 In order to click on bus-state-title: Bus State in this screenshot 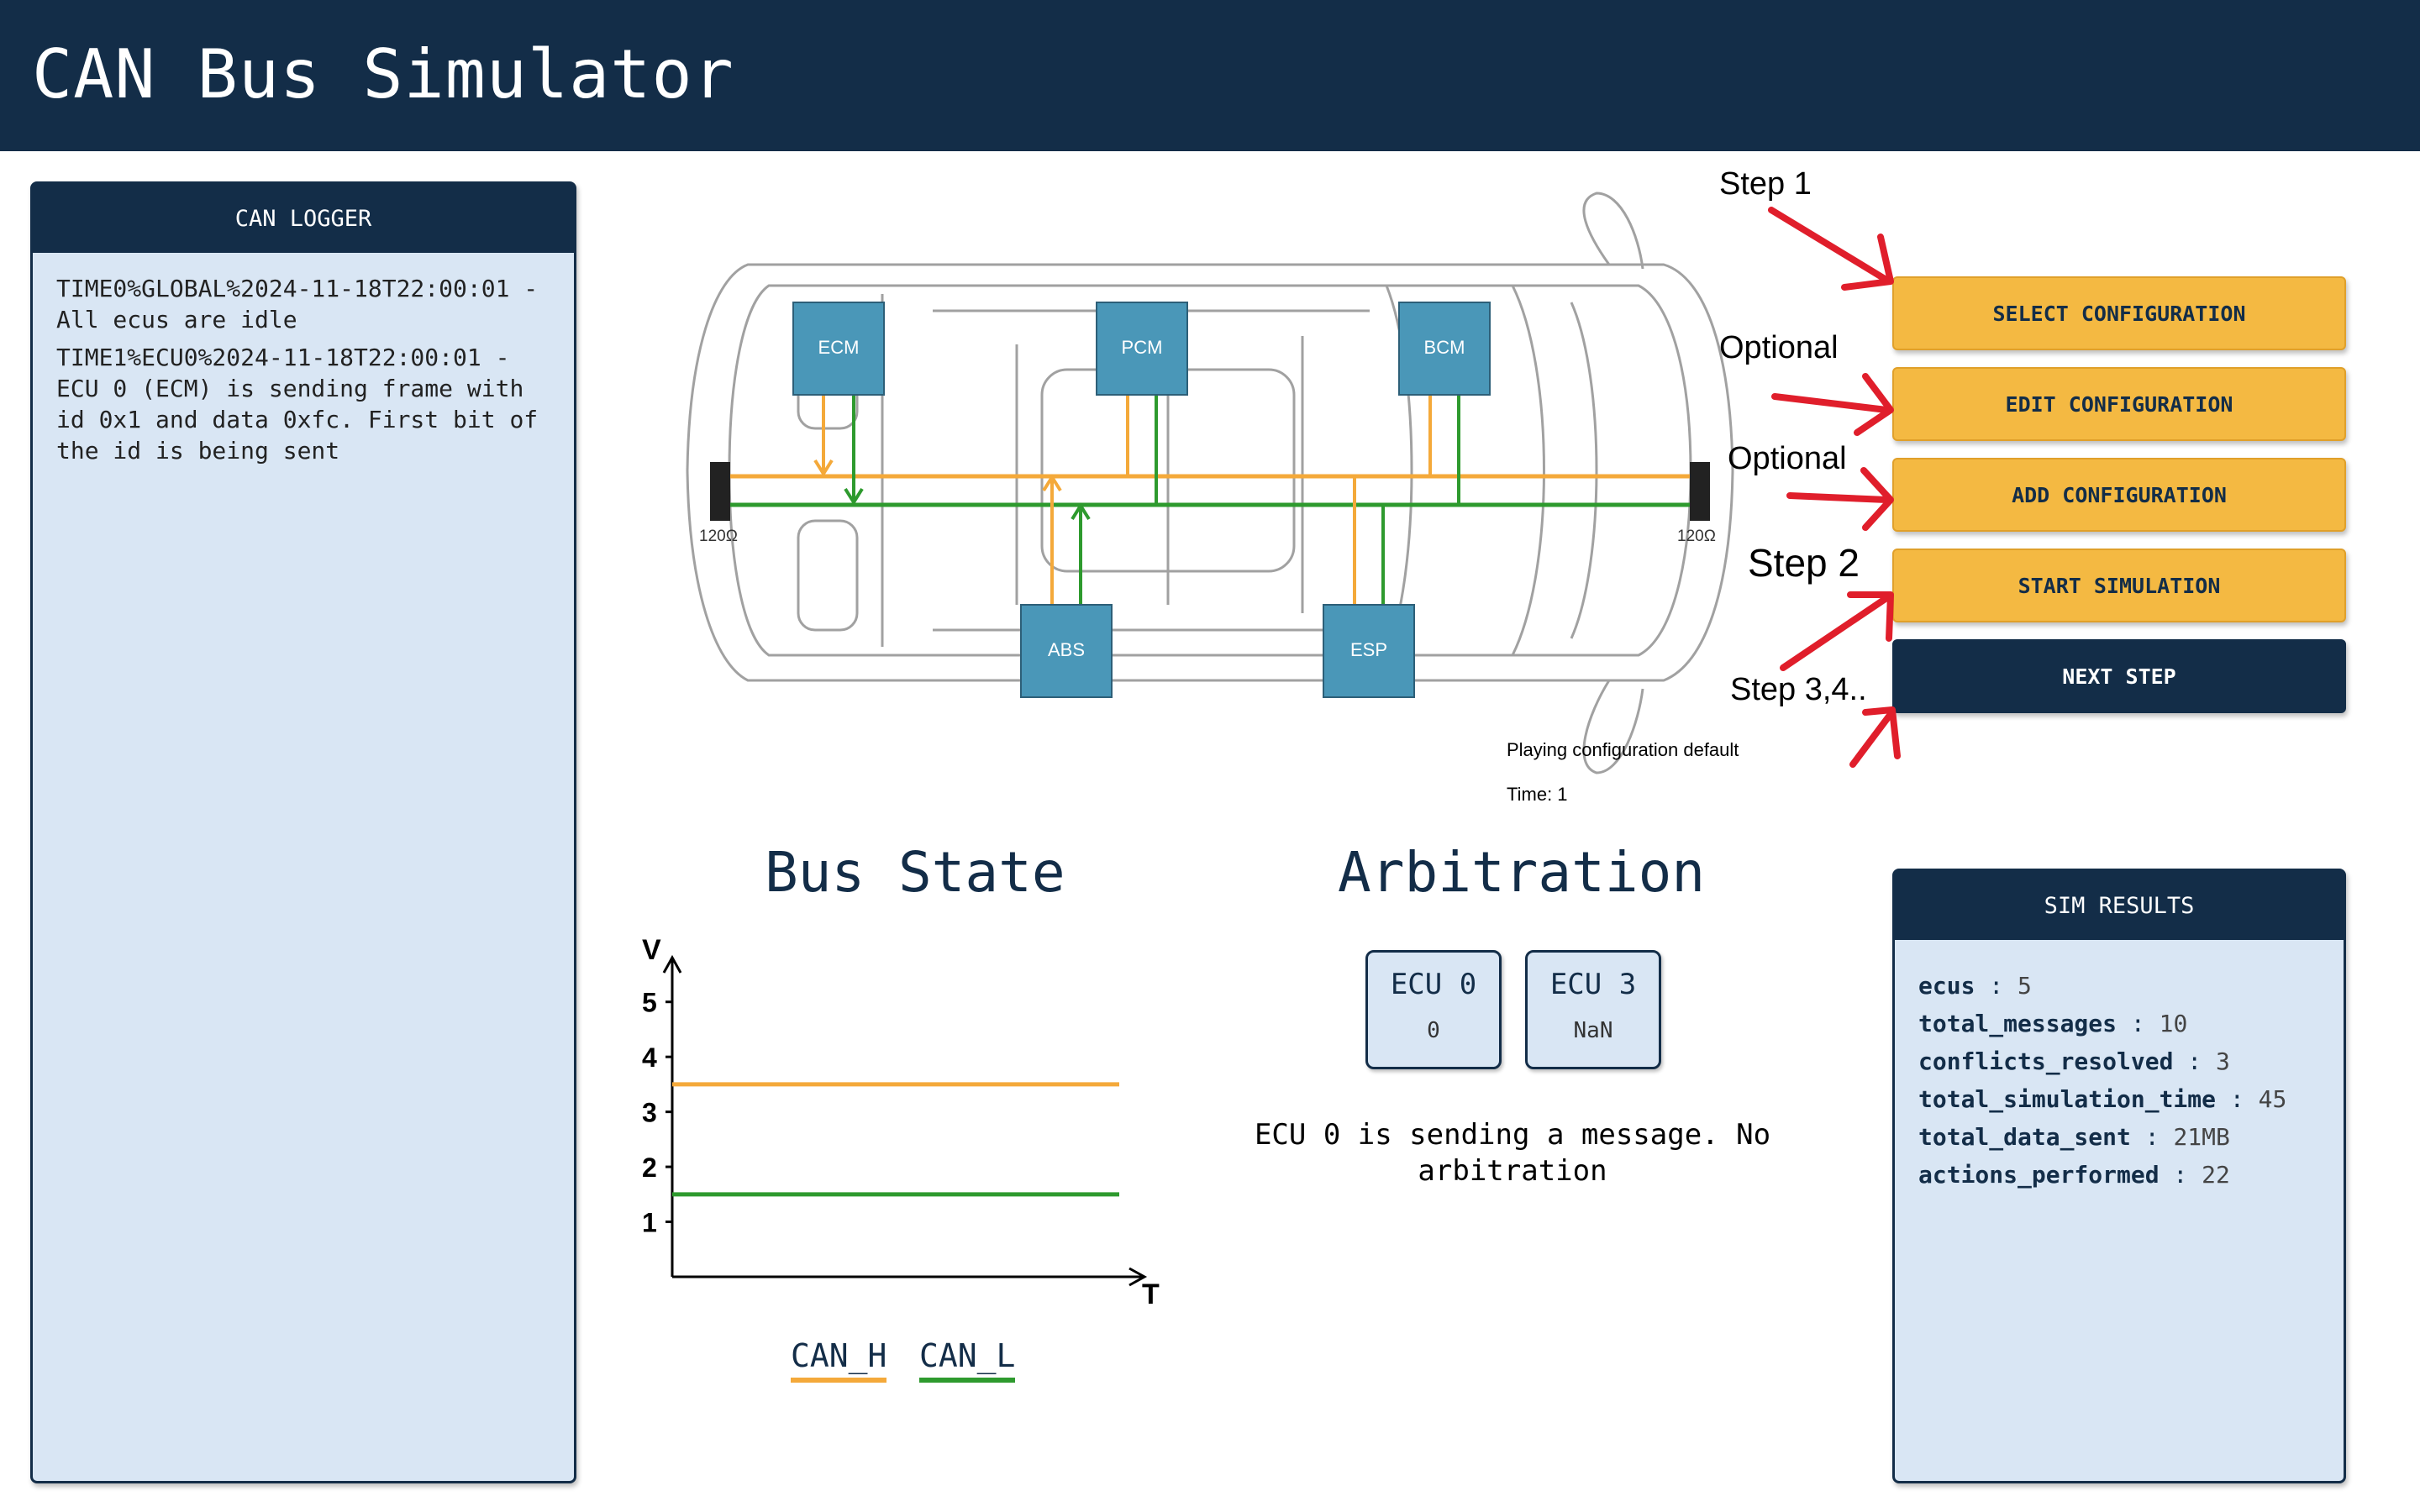, I will do `click(915, 872)`.